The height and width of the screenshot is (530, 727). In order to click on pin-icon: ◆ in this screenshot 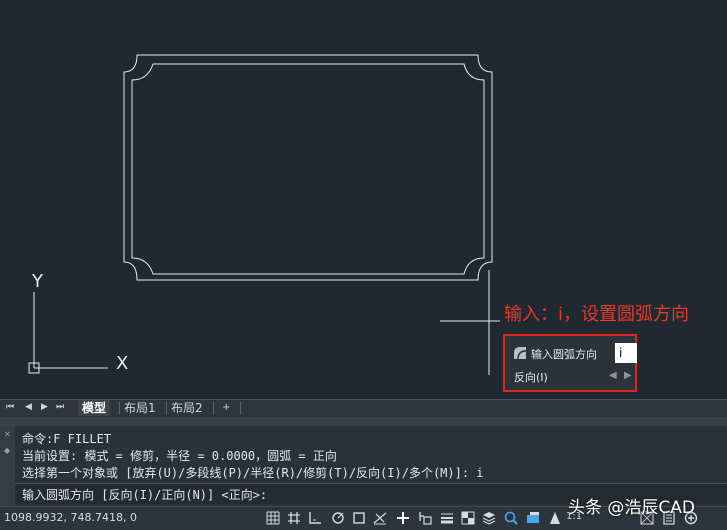, I will do `click(7, 450)`.